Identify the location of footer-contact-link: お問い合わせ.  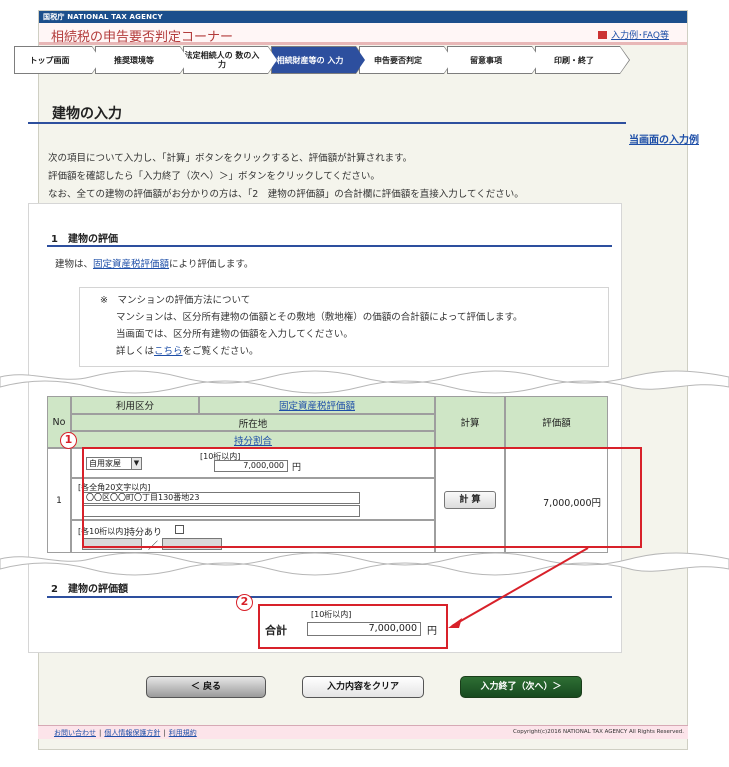
(75, 733).